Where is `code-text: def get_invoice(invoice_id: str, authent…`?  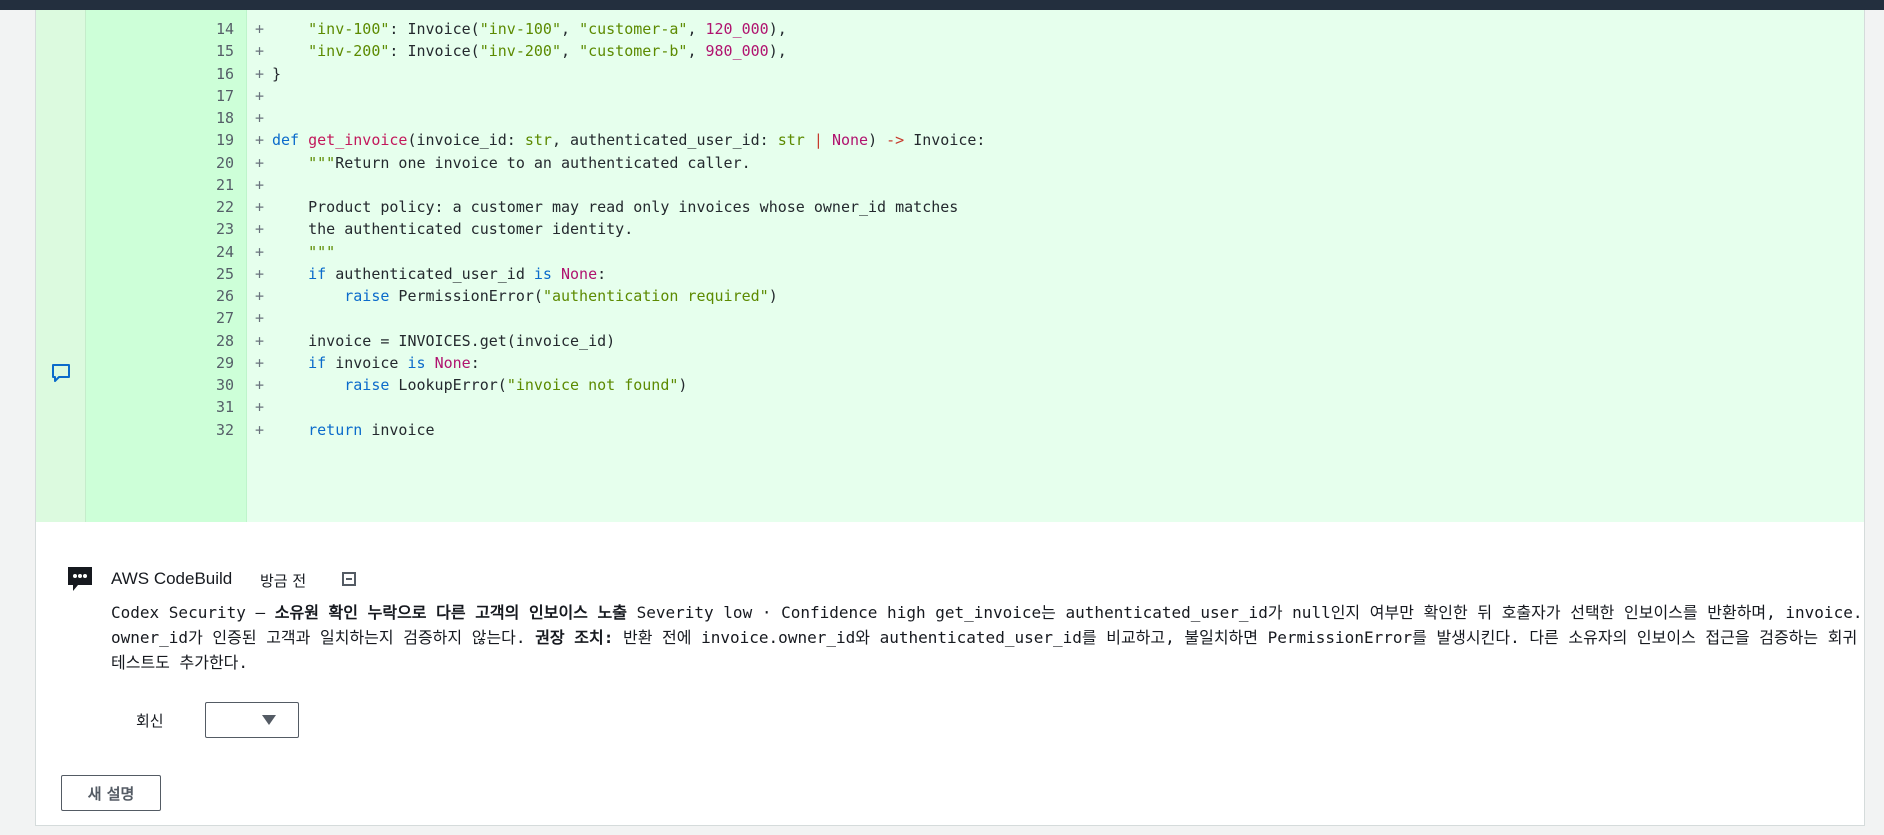 code-text: def get_invoice(invoice_id: str, authent… is located at coordinates (629, 140).